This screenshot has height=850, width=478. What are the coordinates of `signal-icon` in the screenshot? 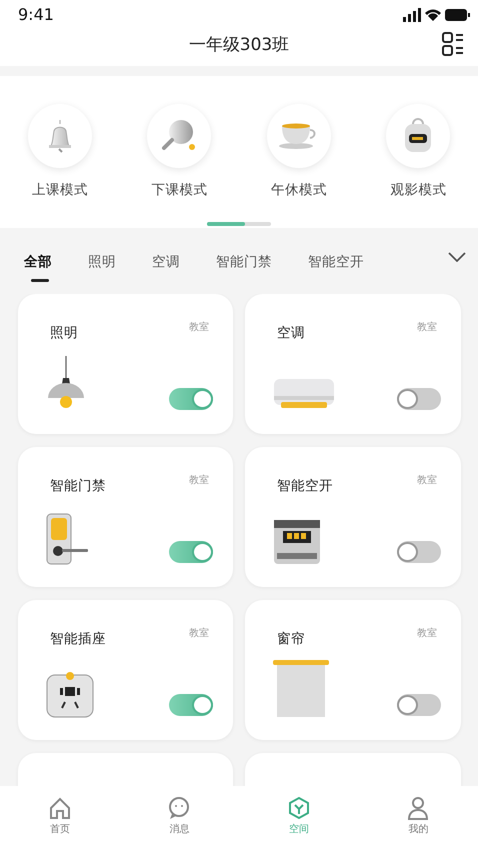 It's located at (412, 15).